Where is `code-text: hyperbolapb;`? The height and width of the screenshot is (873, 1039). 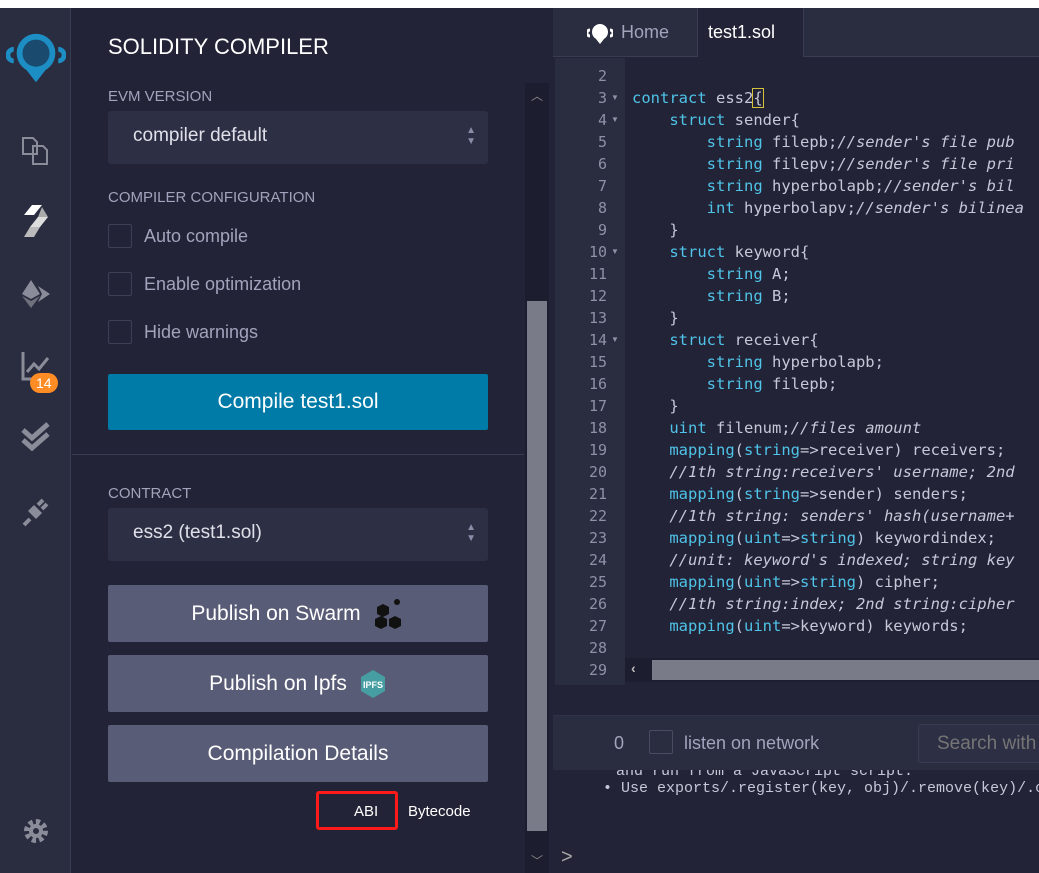
code-text: hyperbolapb; is located at coordinates (823, 186).